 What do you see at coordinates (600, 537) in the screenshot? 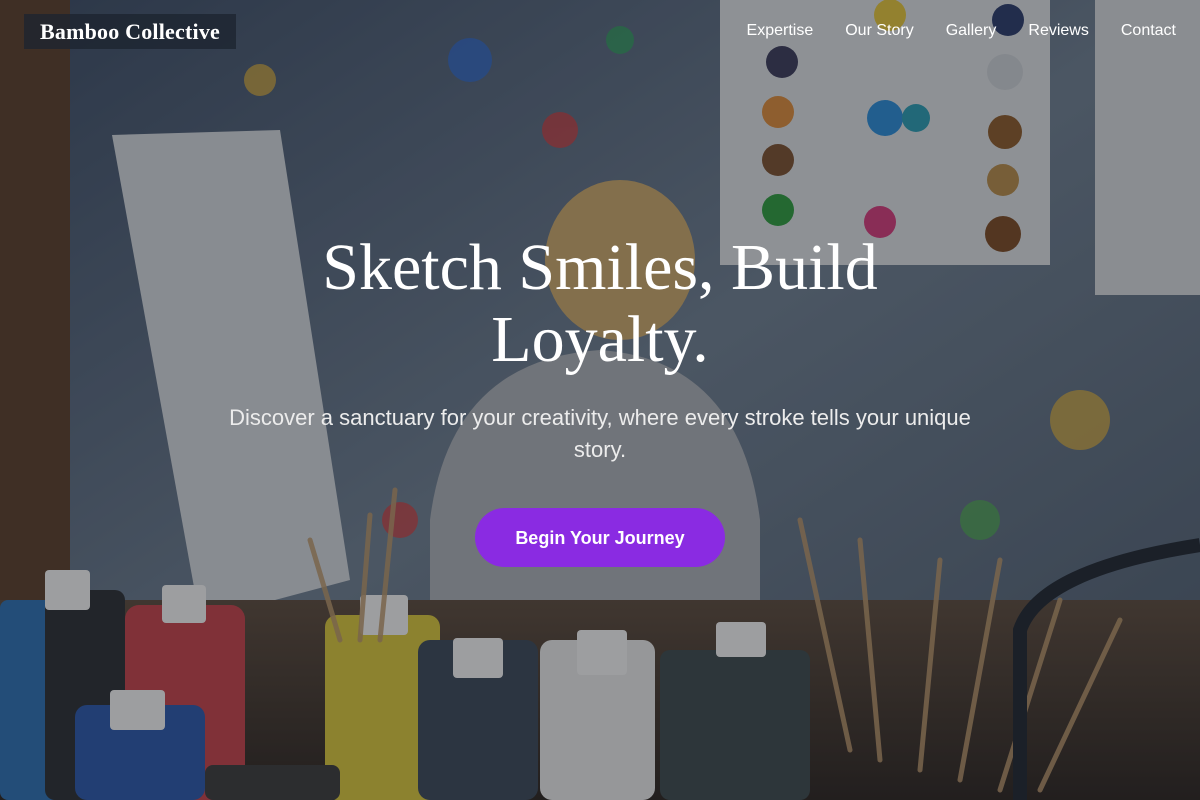
I see `begin-journey-button: Begin Your Journey` at bounding box center [600, 537].